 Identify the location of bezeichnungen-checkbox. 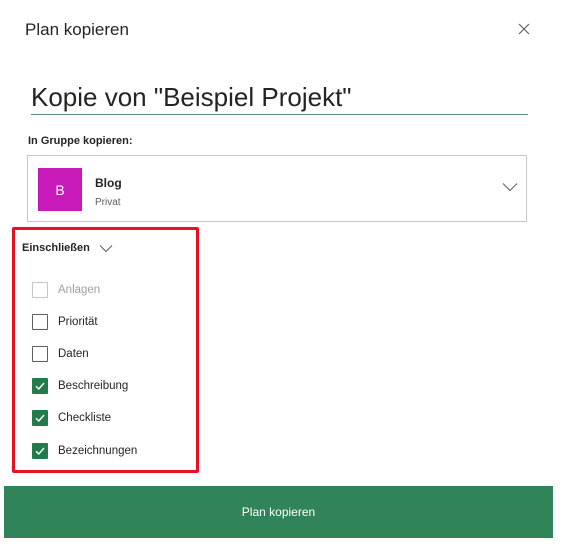
(40, 451).